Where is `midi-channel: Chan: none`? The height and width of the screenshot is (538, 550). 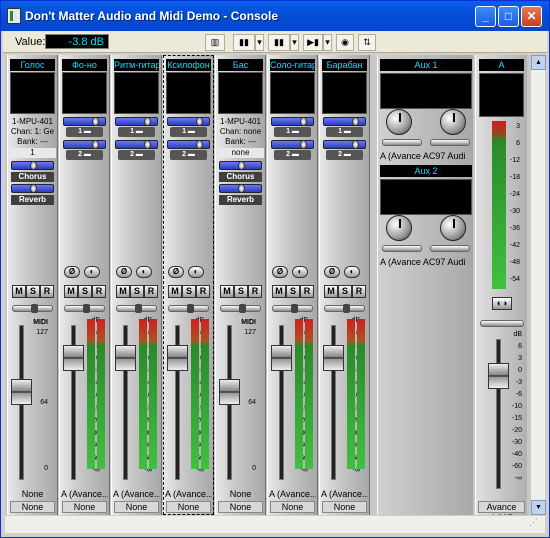 midi-channel: Chan: none is located at coordinates (240, 132).